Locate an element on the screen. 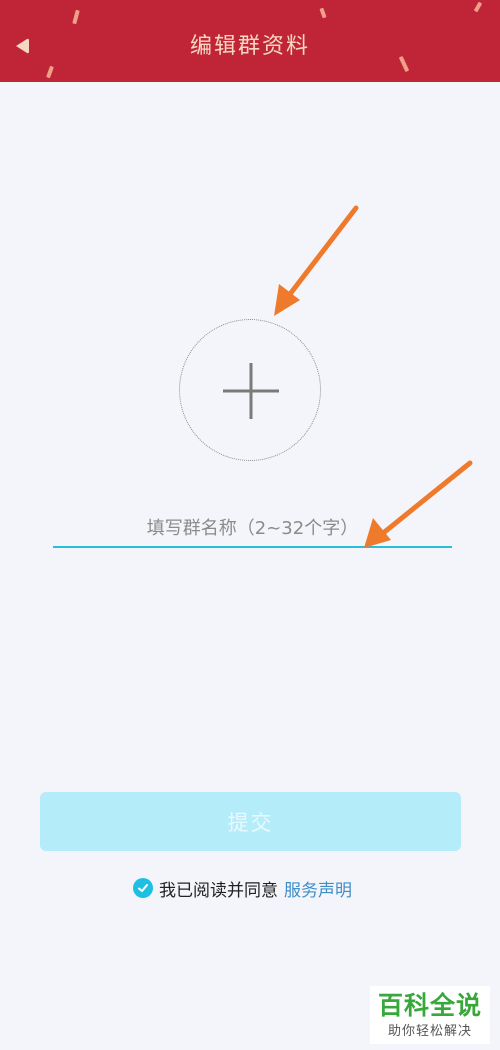 The image size is (500, 1050). plus-icon is located at coordinates (251, 391).